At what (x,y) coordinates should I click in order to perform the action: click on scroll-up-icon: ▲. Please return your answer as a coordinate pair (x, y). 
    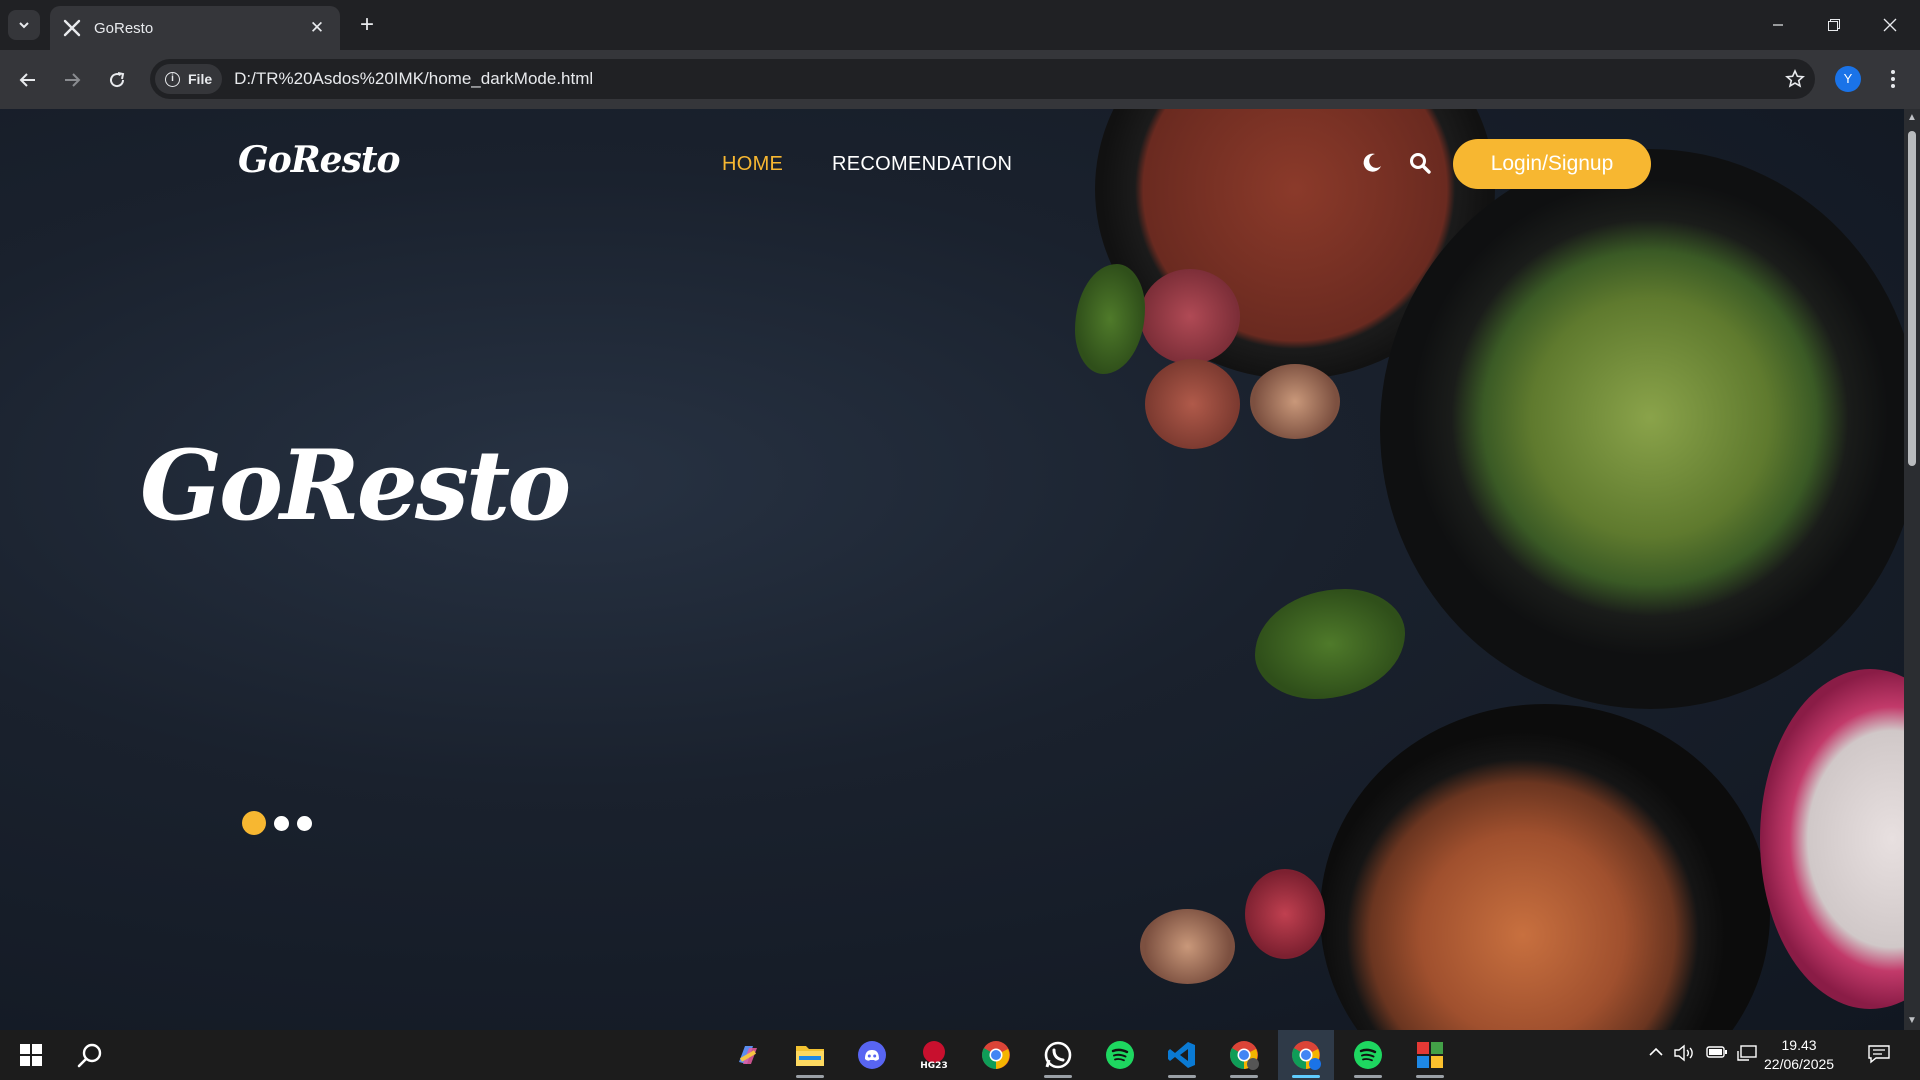
    Looking at the image, I should click on (1912, 118).